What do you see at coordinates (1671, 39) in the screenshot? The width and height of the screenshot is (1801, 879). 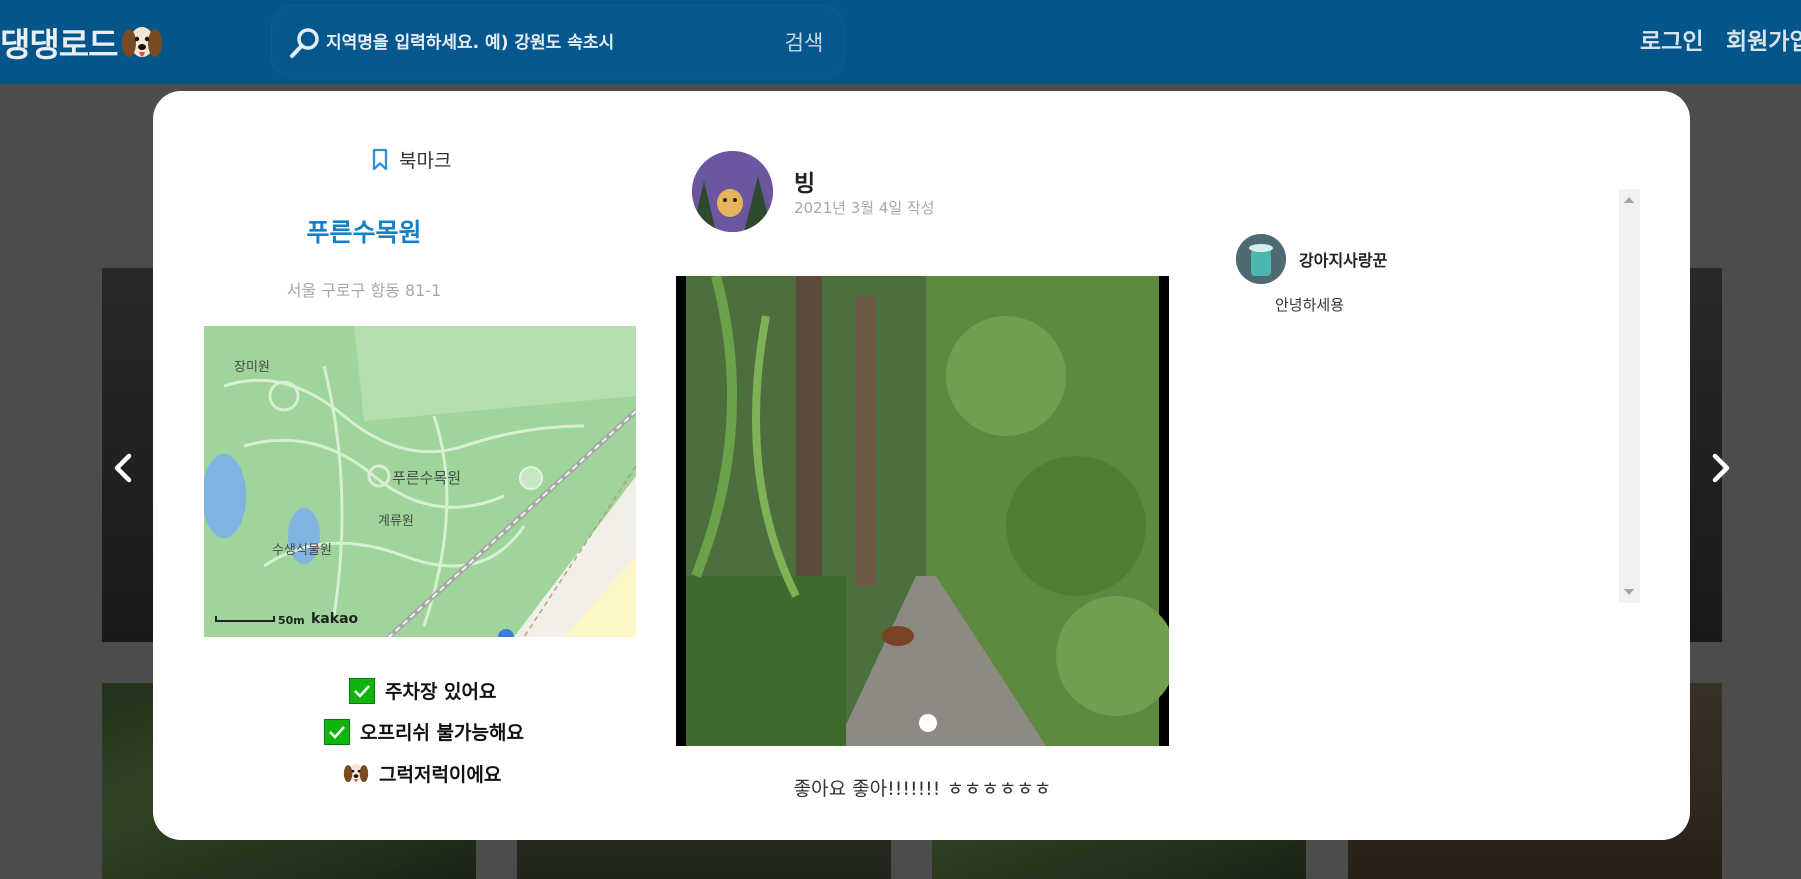 I see `login-link: 로그인` at bounding box center [1671, 39].